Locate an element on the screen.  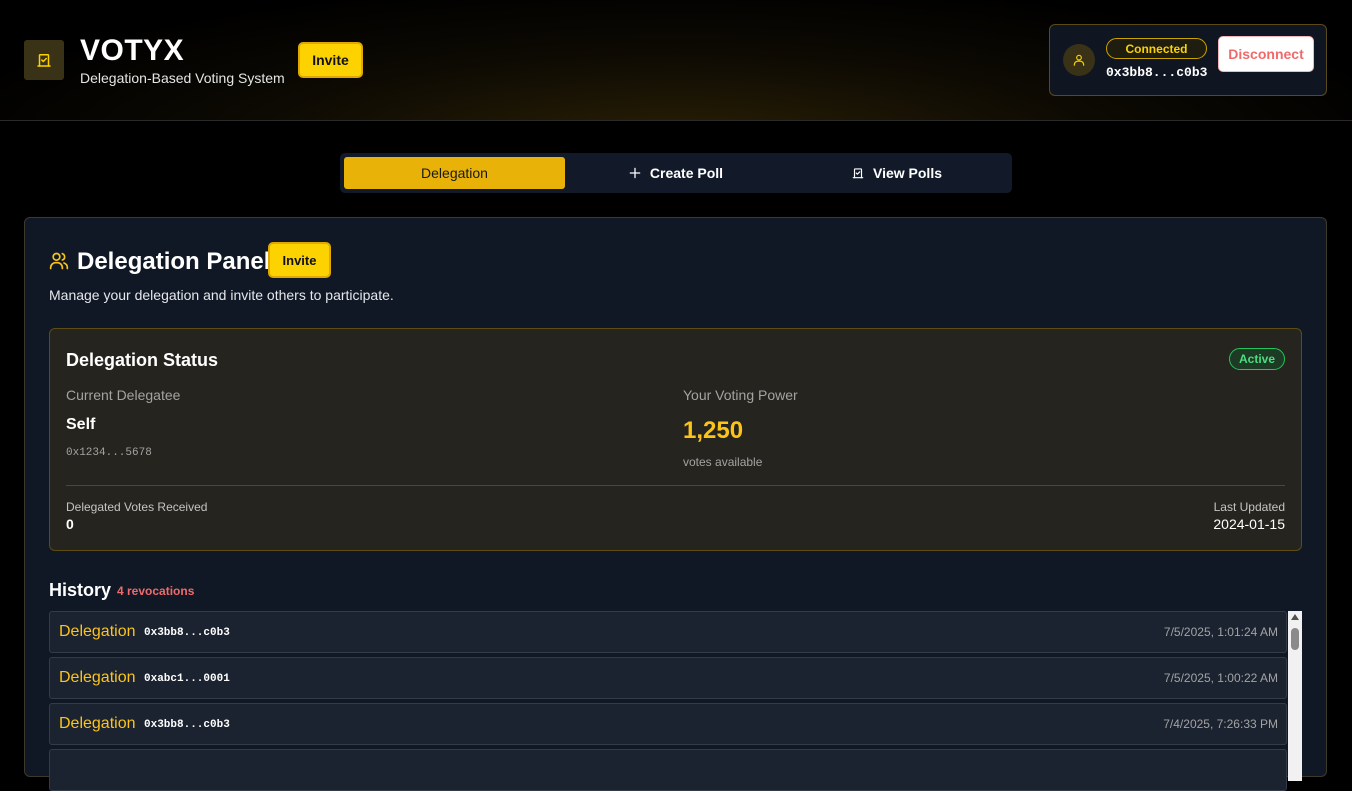
current-delegatee-label: Current Delegatee is located at coordinates (123, 395).